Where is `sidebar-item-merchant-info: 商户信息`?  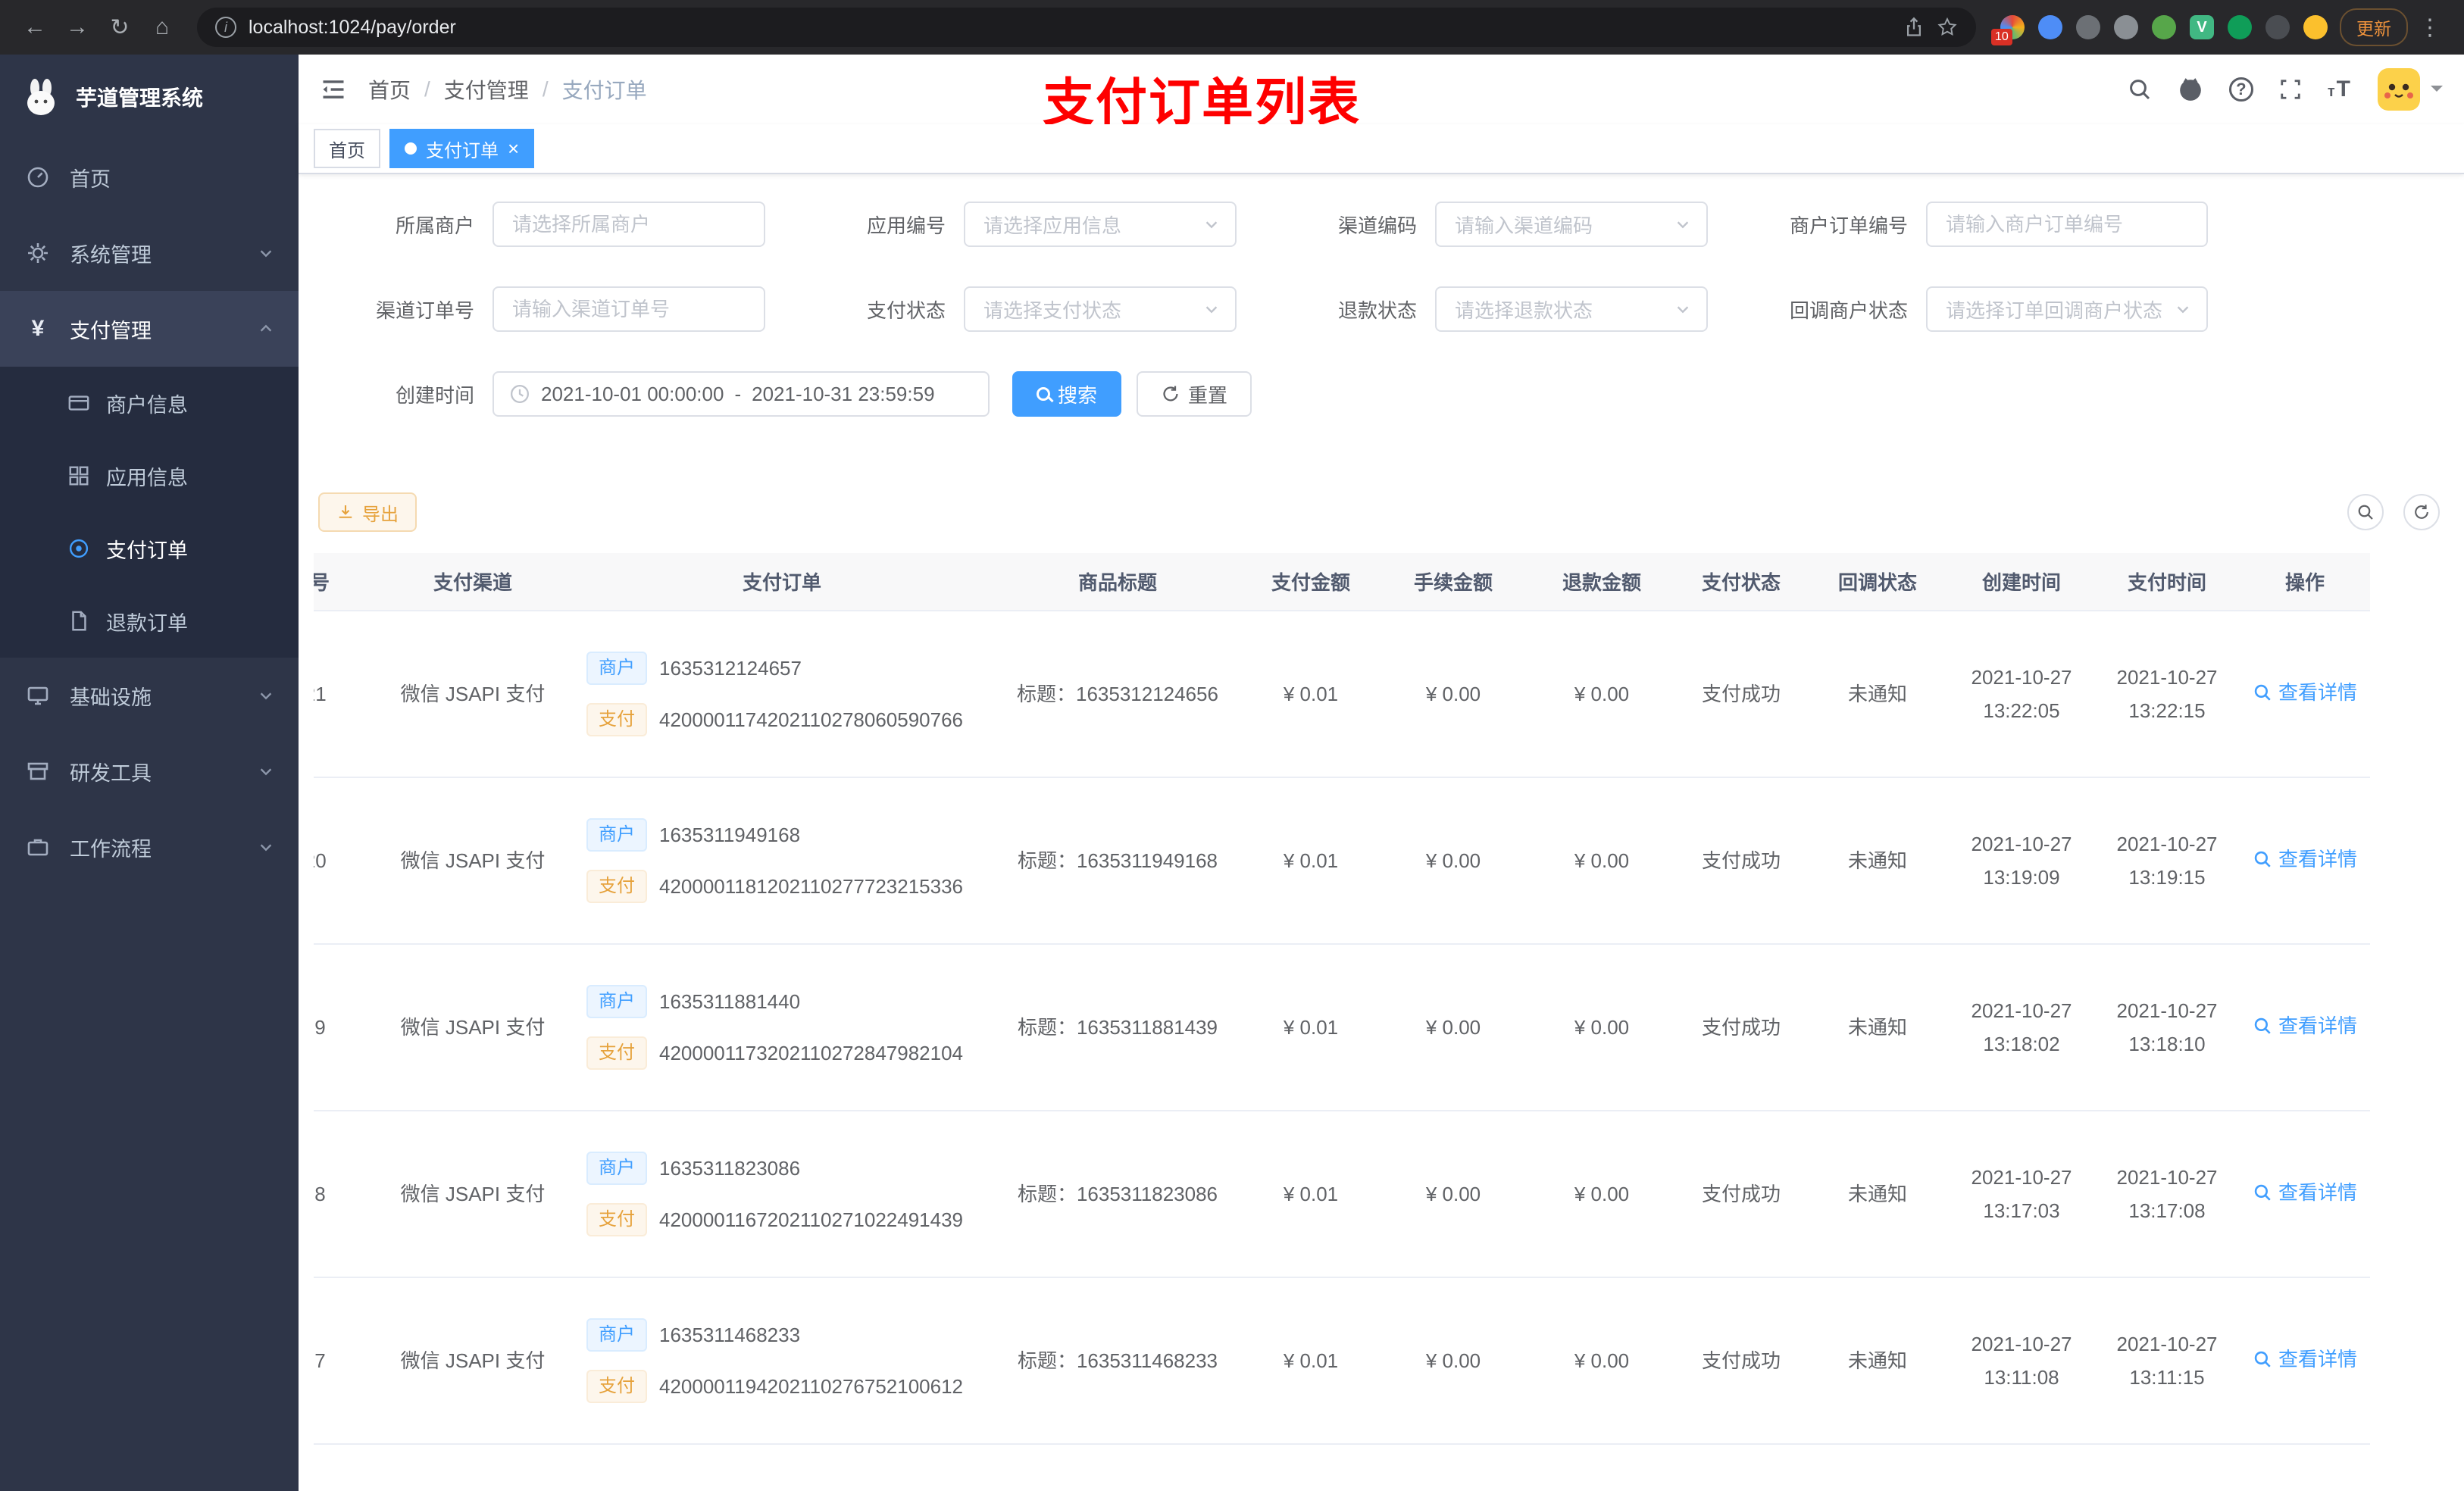
sidebar-item-merchant-info: 商户信息 is located at coordinates (149, 403).